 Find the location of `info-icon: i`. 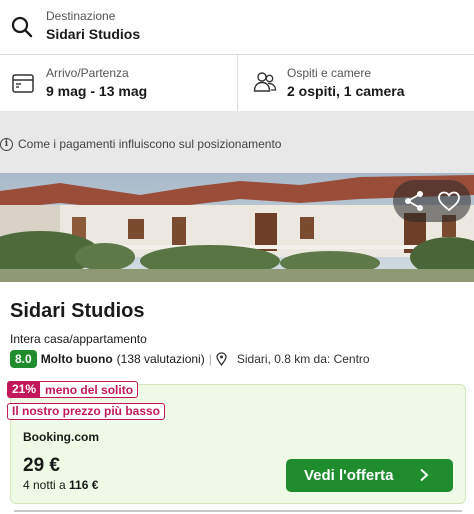

info-icon: i is located at coordinates (6, 144).